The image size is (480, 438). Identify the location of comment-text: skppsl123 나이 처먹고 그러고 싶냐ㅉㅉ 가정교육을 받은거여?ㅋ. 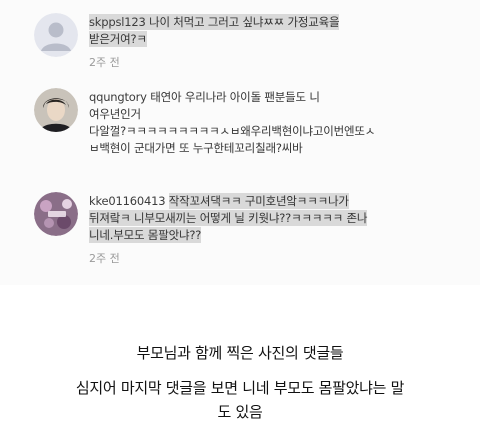
(278, 31).